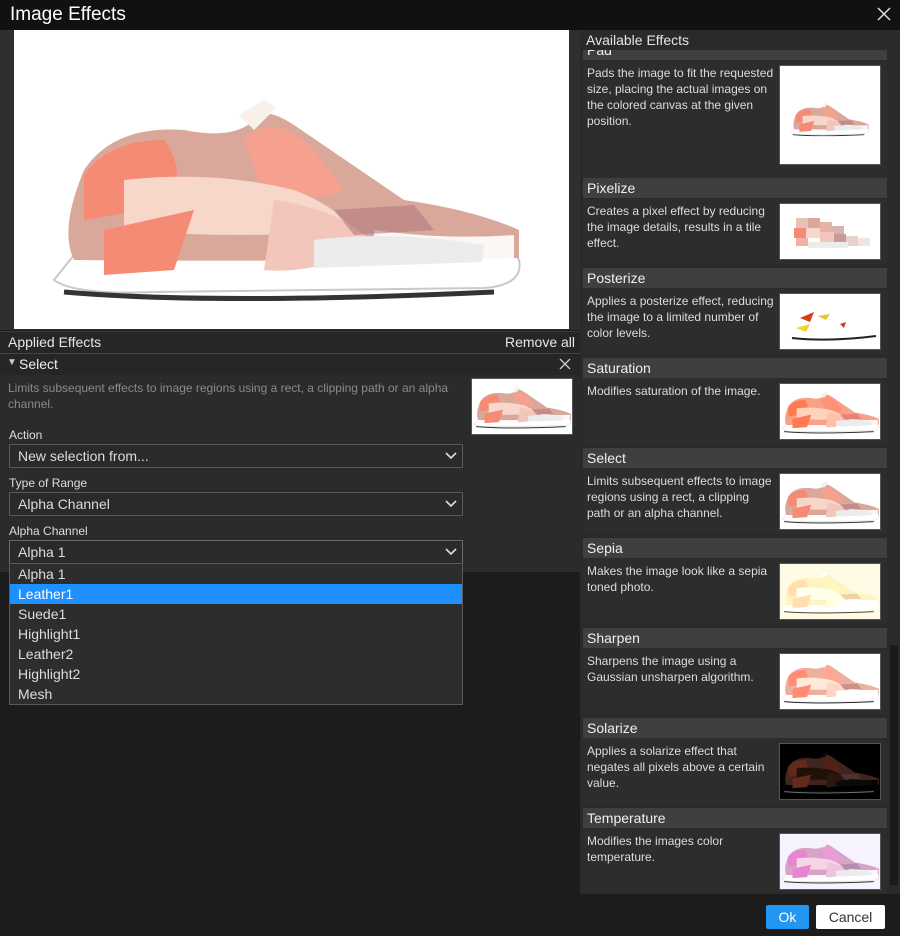 The height and width of the screenshot is (936, 900). Describe the element at coordinates (236, 594) in the screenshot. I see `dropdown-option-highlighted: Leather1` at that location.